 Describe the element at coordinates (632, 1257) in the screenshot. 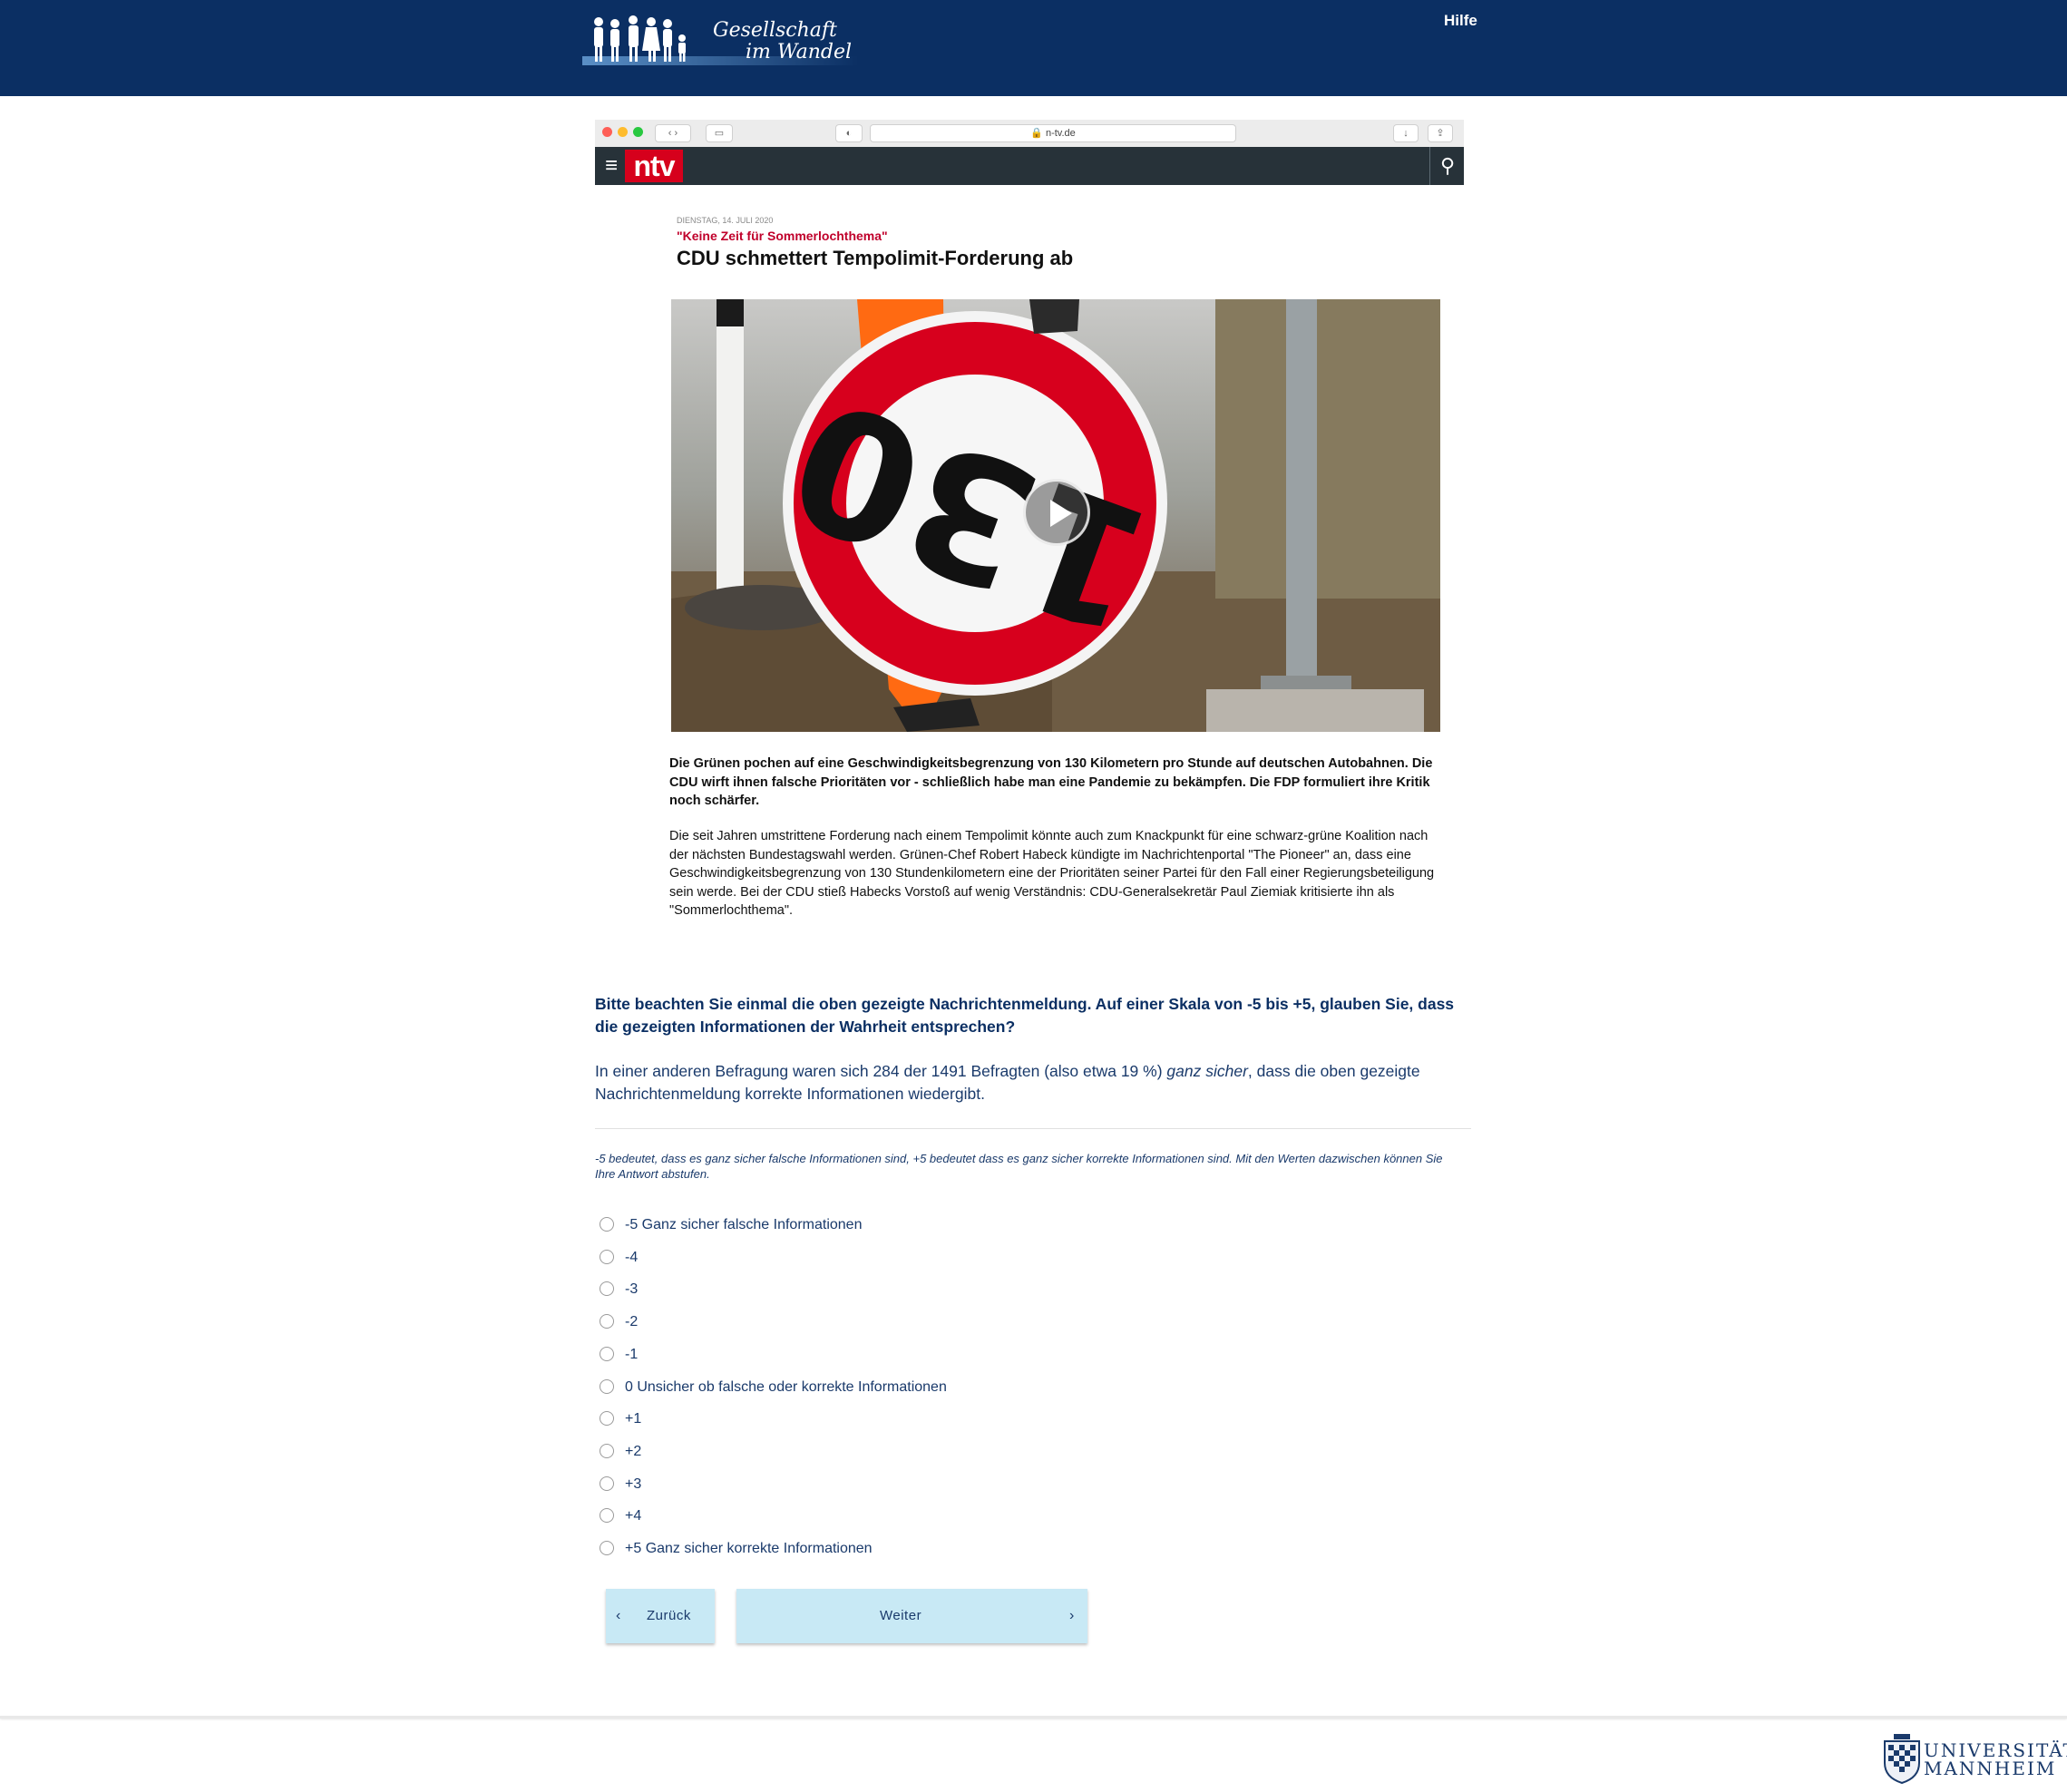

I see `option-label: -4` at that location.